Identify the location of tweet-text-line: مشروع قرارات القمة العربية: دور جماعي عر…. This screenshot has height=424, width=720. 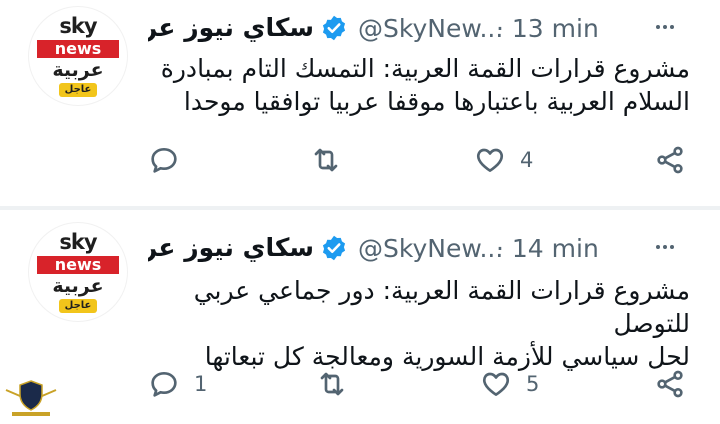
(441, 307).